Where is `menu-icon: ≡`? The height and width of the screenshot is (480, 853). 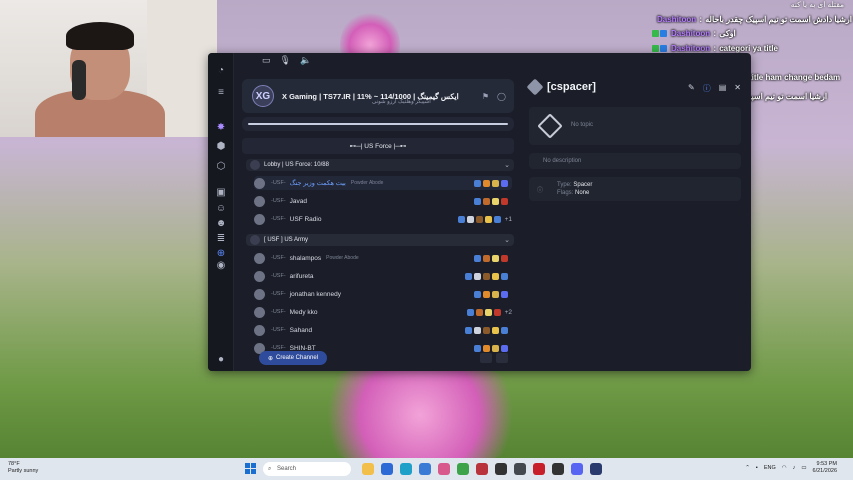 menu-icon: ≡ is located at coordinates (221, 92).